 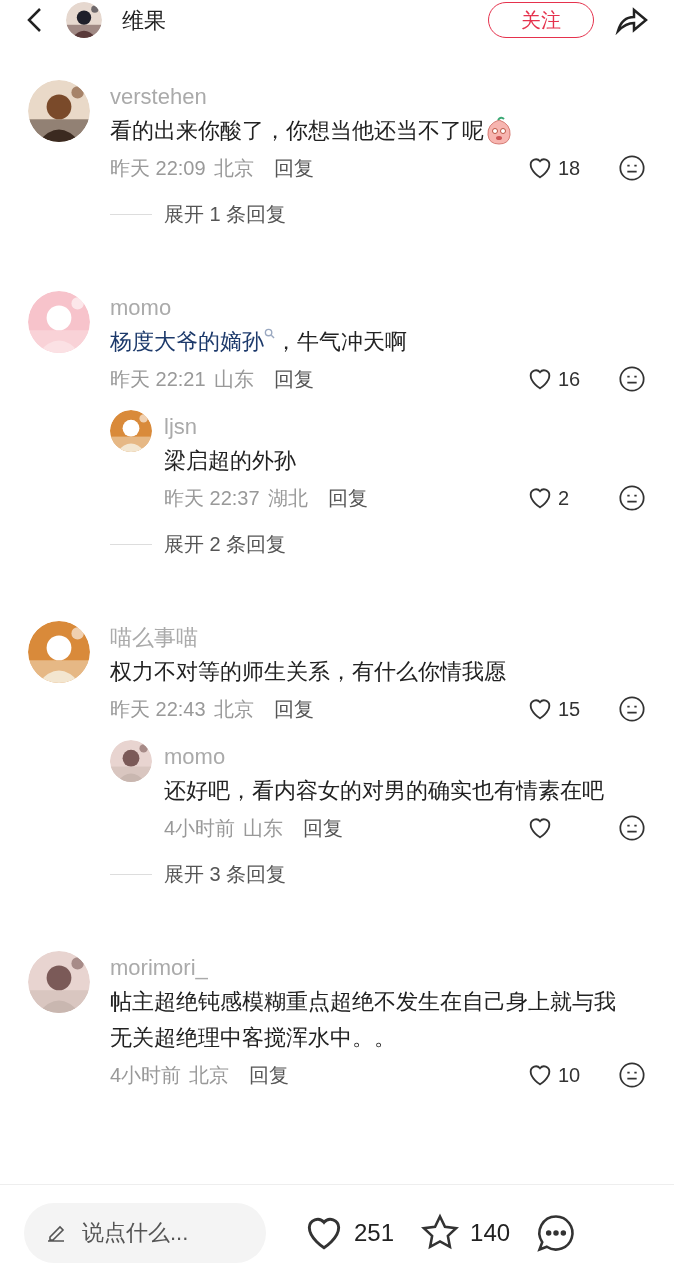 What do you see at coordinates (225, 214) in the screenshot?
I see `expand-replies-button: 展开 1 条回复` at bounding box center [225, 214].